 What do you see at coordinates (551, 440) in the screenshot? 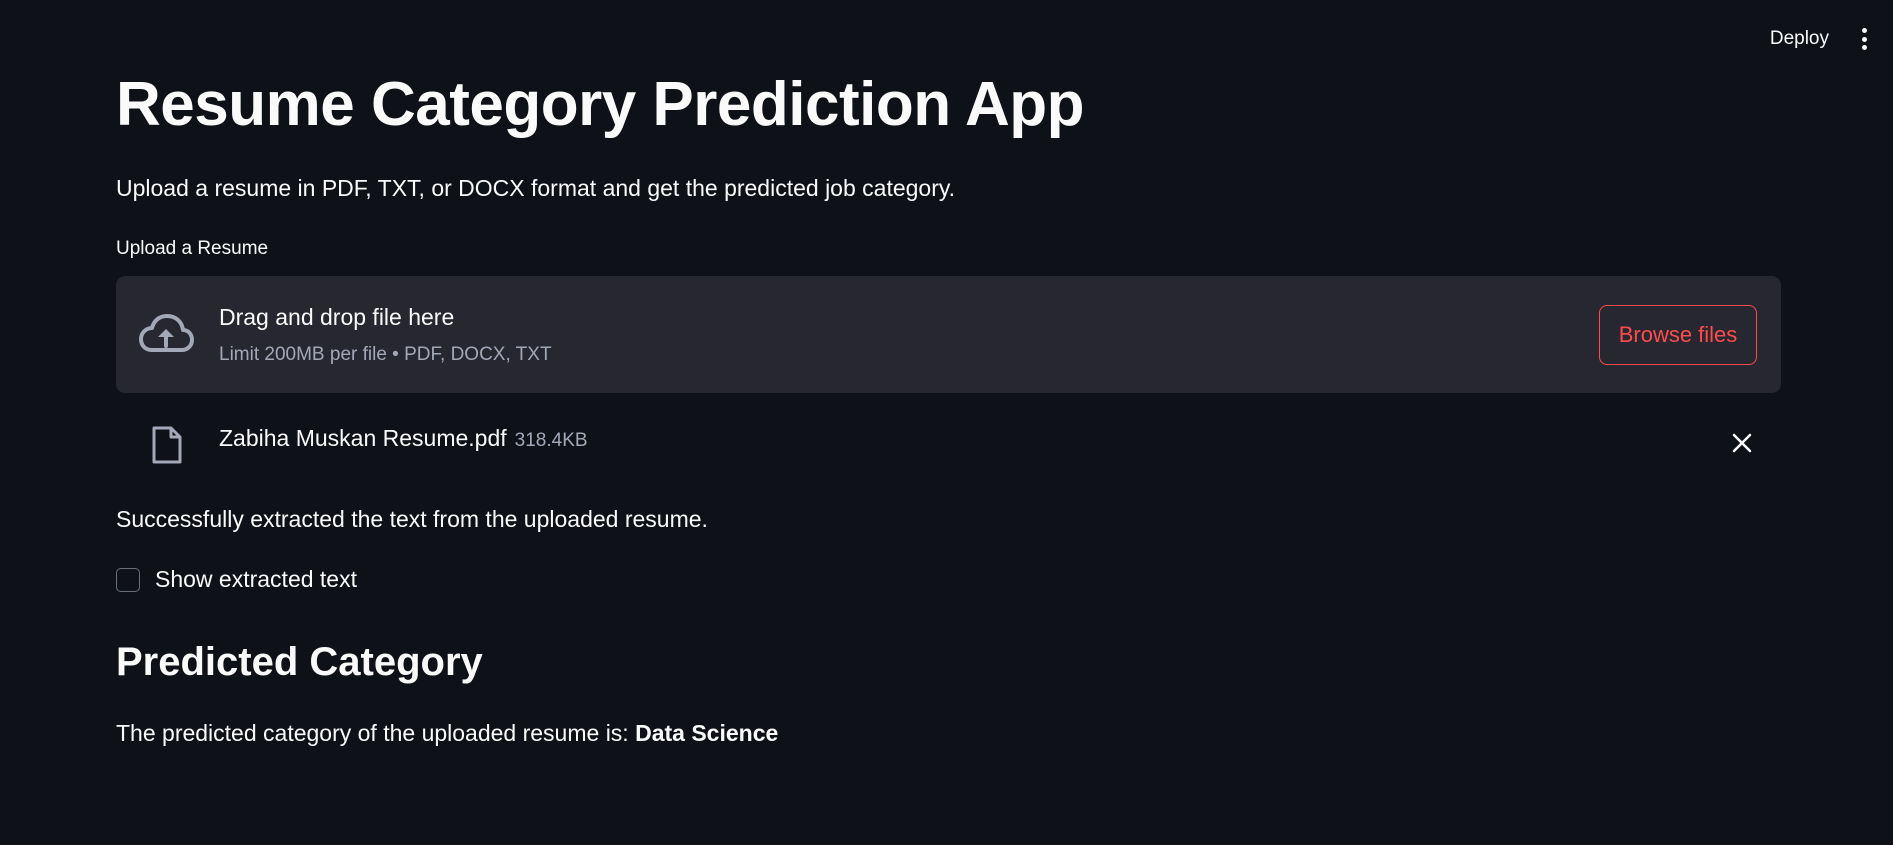
I see `file-size: 318.4KB` at bounding box center [551, 440].